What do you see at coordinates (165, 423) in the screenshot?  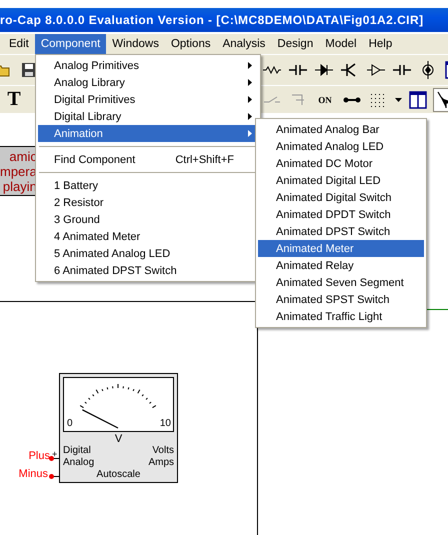 I see `scale-max: 10` at bounding box center [165, 423].